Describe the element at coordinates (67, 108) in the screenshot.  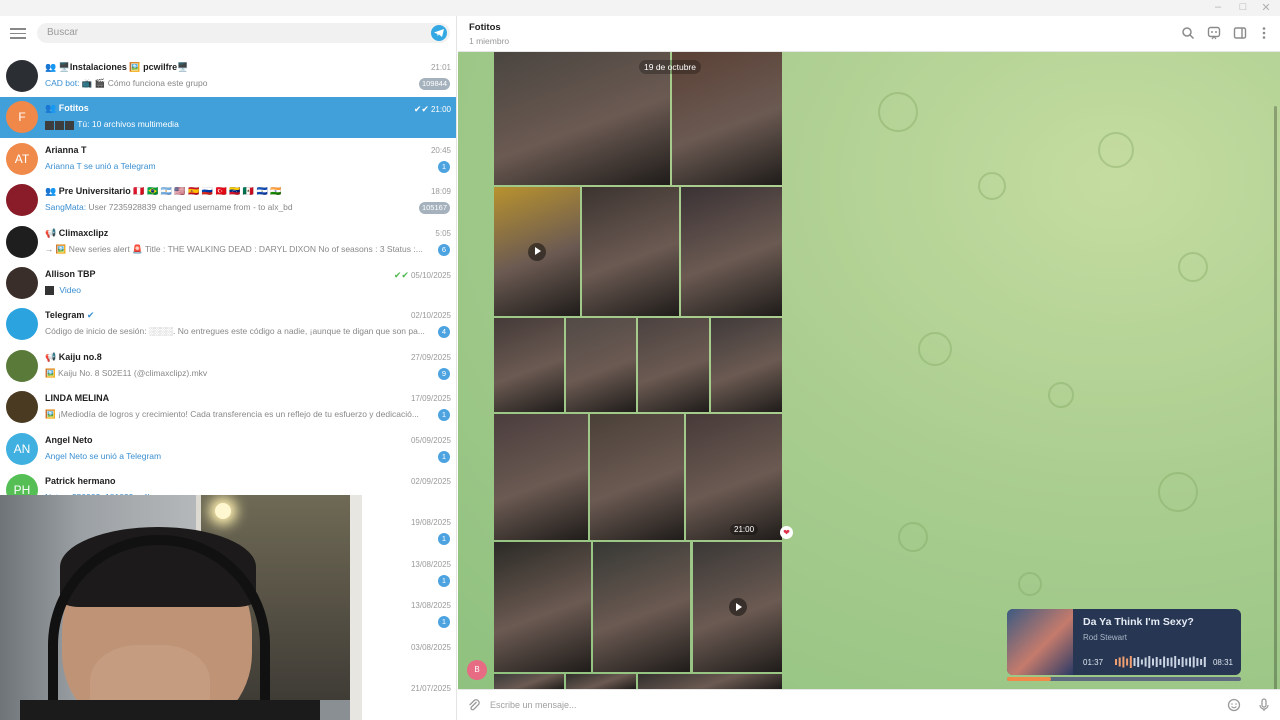
I see `chat-name: 👥 Fotitos` at that location.